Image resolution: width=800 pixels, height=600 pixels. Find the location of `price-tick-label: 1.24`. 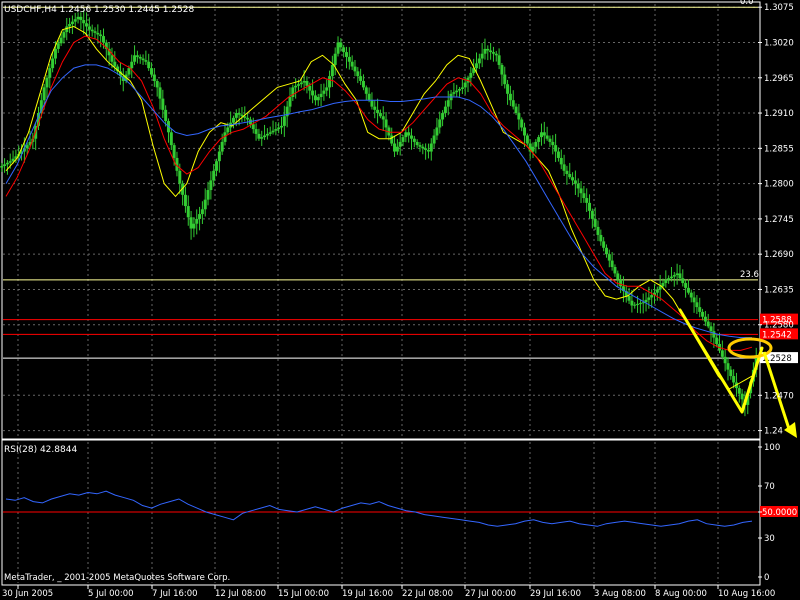

price-tick-label: 1.24 is located at coordinates (773, 432).